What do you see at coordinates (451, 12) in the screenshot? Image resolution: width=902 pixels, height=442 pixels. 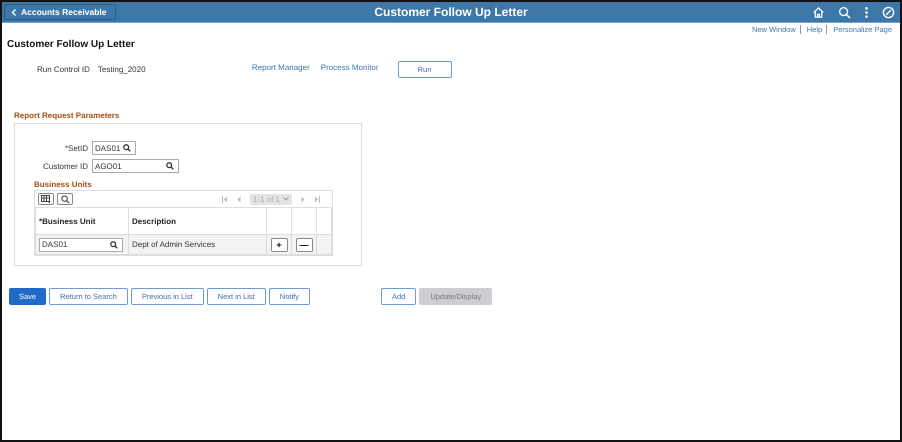 I see `page-header-title: Customer Follow Up Letter` at bounding box center [451, 12].